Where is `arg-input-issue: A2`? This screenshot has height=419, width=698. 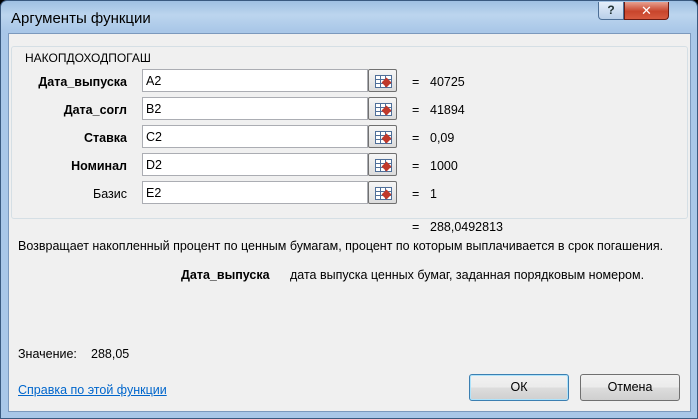 arg-input-issue: A2 is located at coordinates (255, 80).